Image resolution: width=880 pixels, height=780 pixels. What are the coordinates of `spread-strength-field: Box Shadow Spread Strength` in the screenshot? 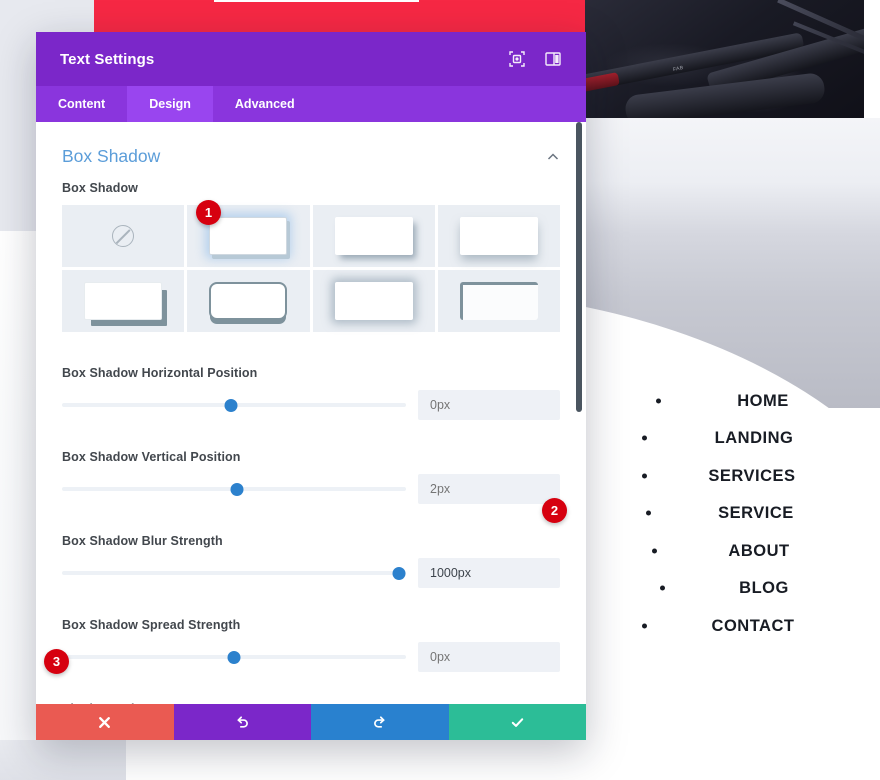 It's located at (311, 645).